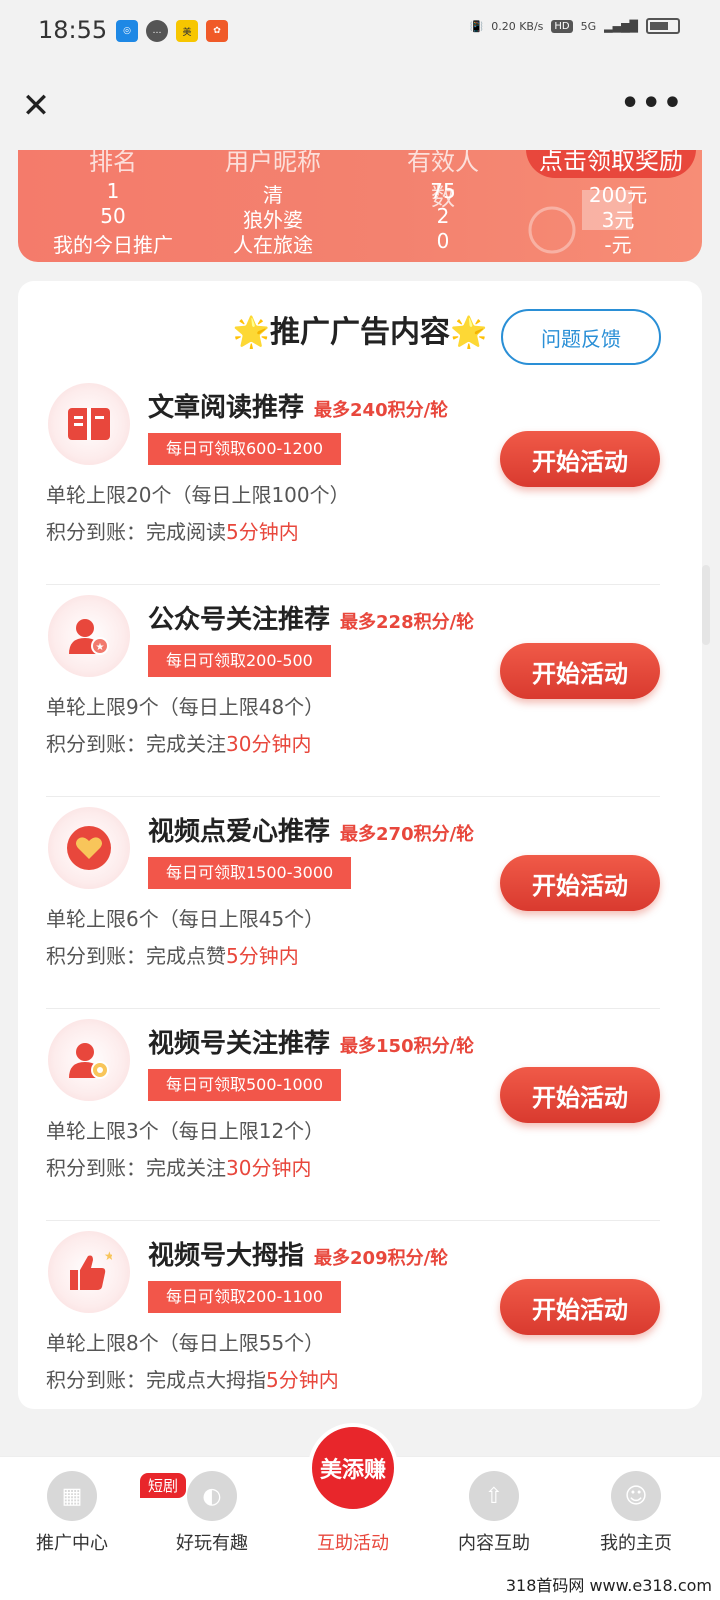 The height and width of the screenshot is (1600, 720). What do you see at coordinates (443, 216) in the screenshot?
I see `count-value: 2` at bounding box center [443, 216].